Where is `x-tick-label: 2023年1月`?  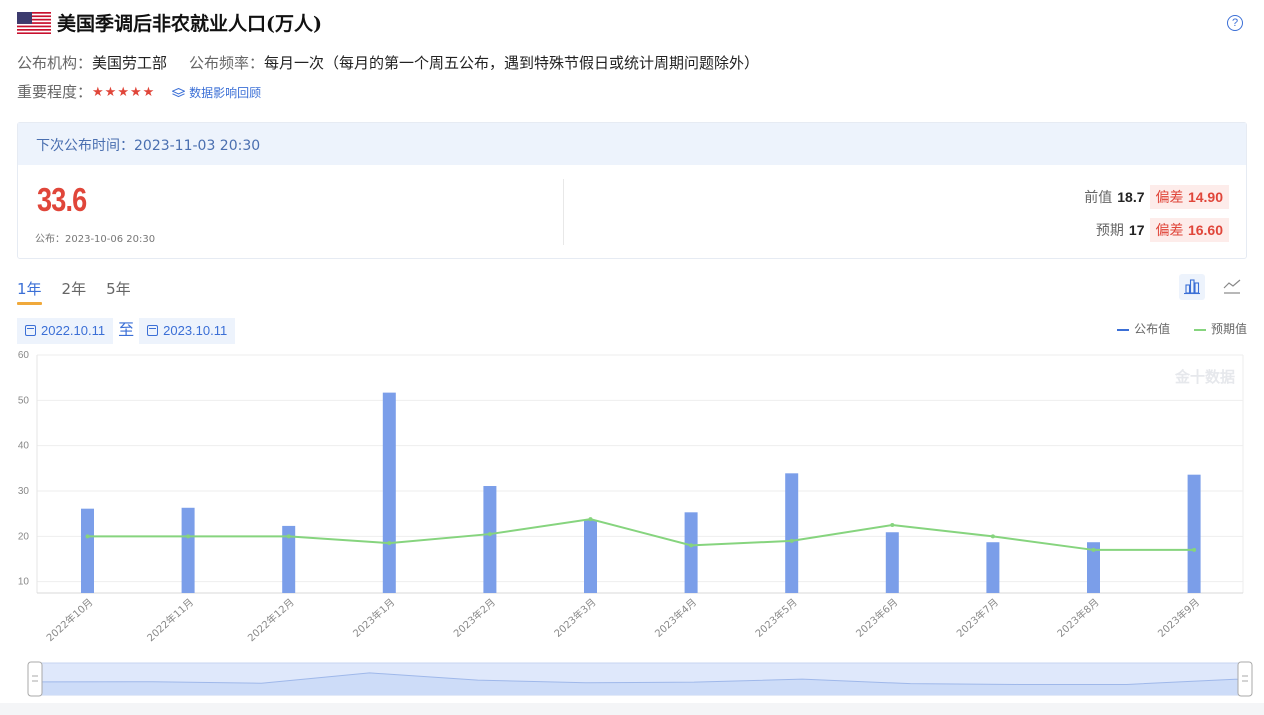 x-tick-label: 2023年1月 is located at coordinates (373, 618).